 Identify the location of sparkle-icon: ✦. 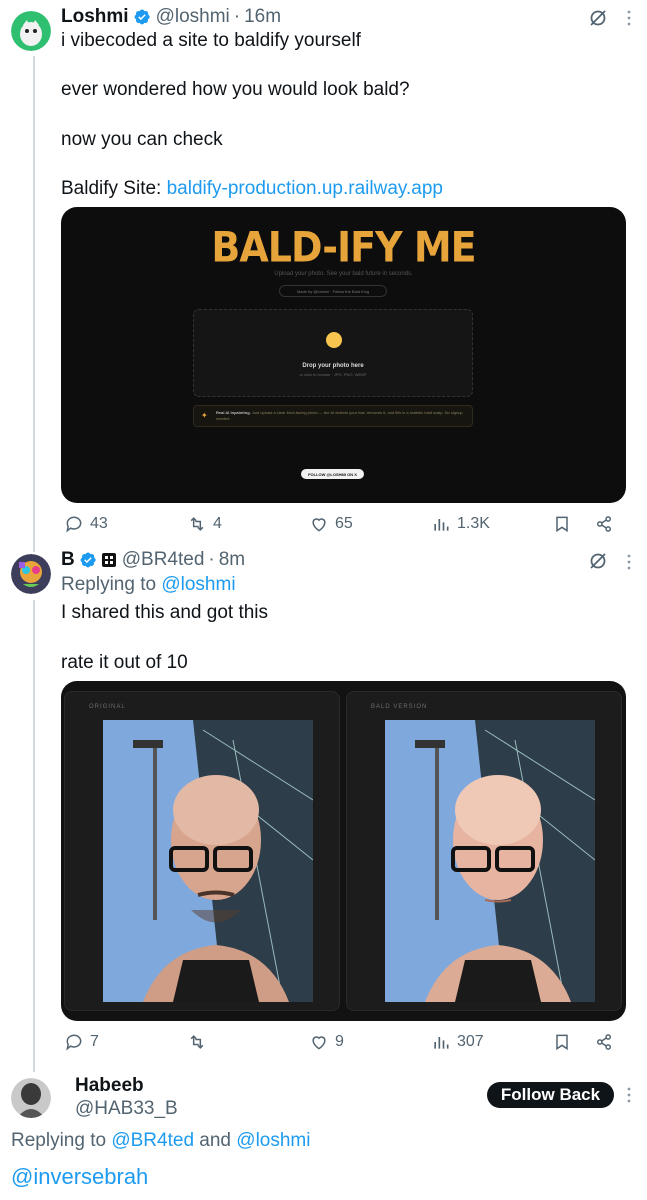
(204, 415).